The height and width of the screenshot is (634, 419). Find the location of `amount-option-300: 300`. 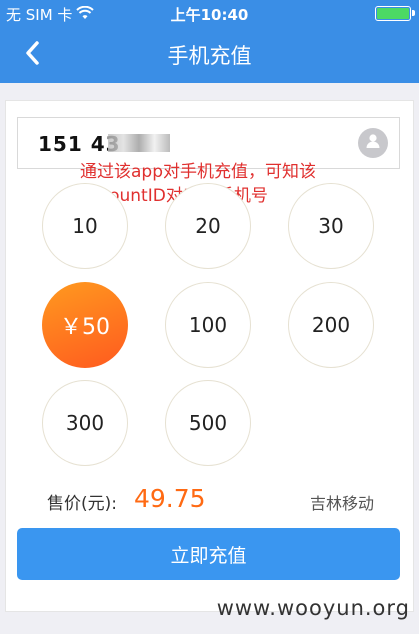

amount-option-300: 300 is located at coordinates (85, 423).